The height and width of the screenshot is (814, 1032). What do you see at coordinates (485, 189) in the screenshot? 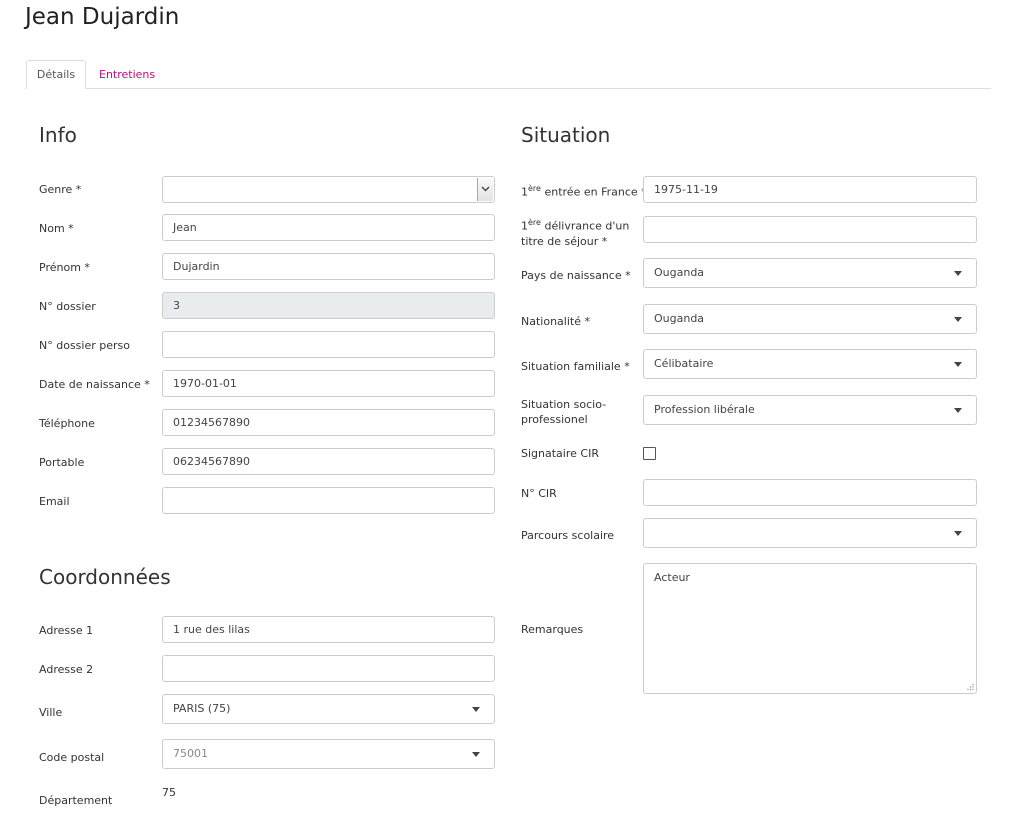
I see `chevron-down-icon` at bounding box center [485, 189].